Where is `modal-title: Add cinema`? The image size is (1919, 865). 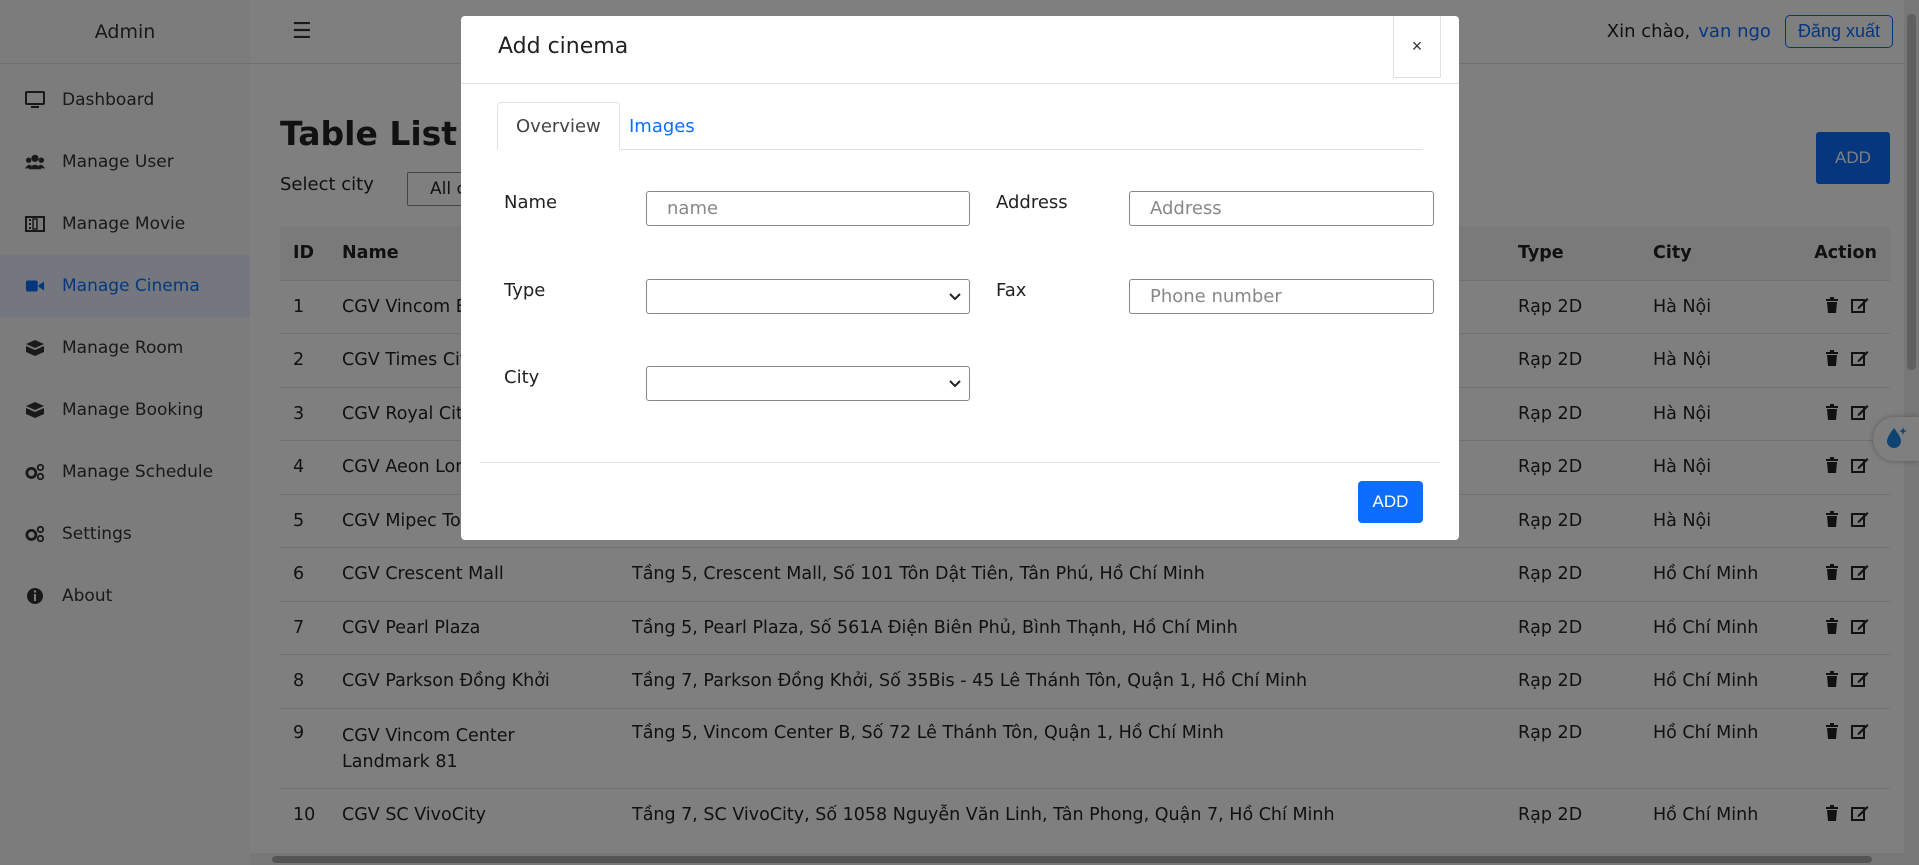
modal-title: Add cinema is located at coordinates (563, 46).